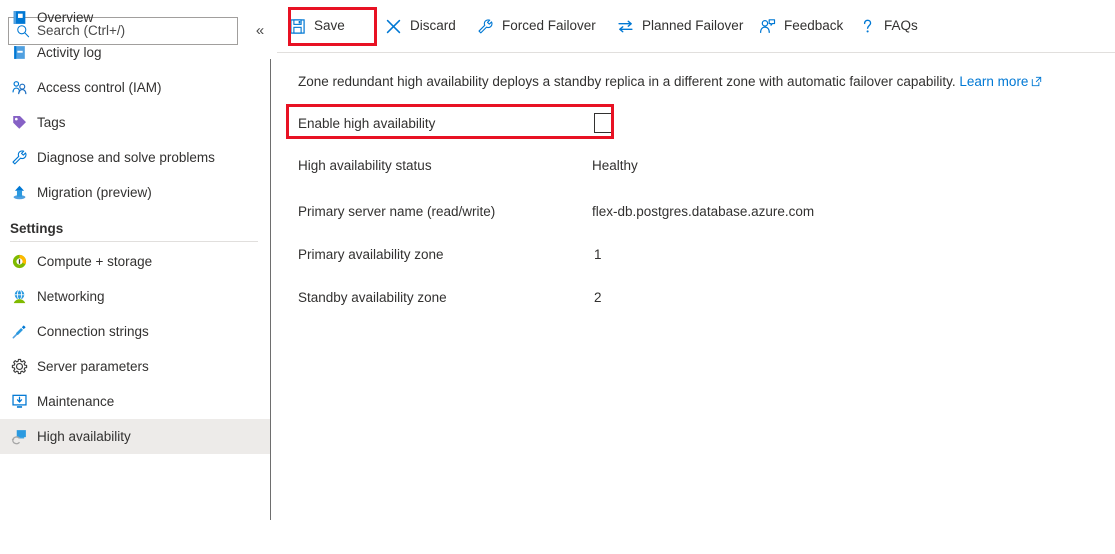 The image size is (1115, 554). What do you see at coordinates (99, 87) in the screenshot?
I see `sidebar-item-label: Access control (IAM)` at bounding box center [99, 87].